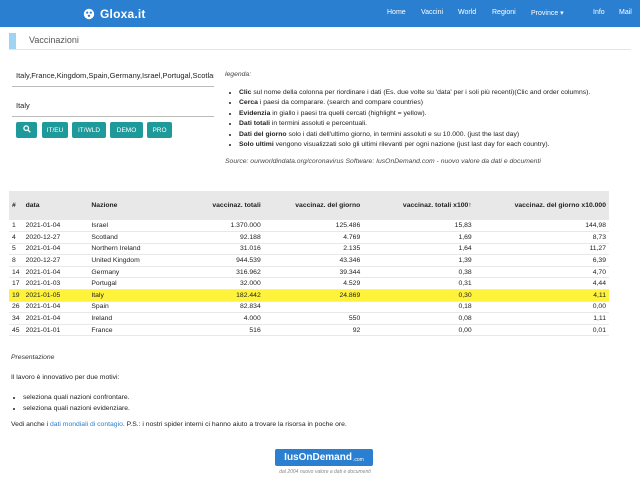 This screenshot has width=640, height=487. Describe the element at coordinates (55, 130) in the screenshot. I see `it-eu-button: IT/EU` at that location.